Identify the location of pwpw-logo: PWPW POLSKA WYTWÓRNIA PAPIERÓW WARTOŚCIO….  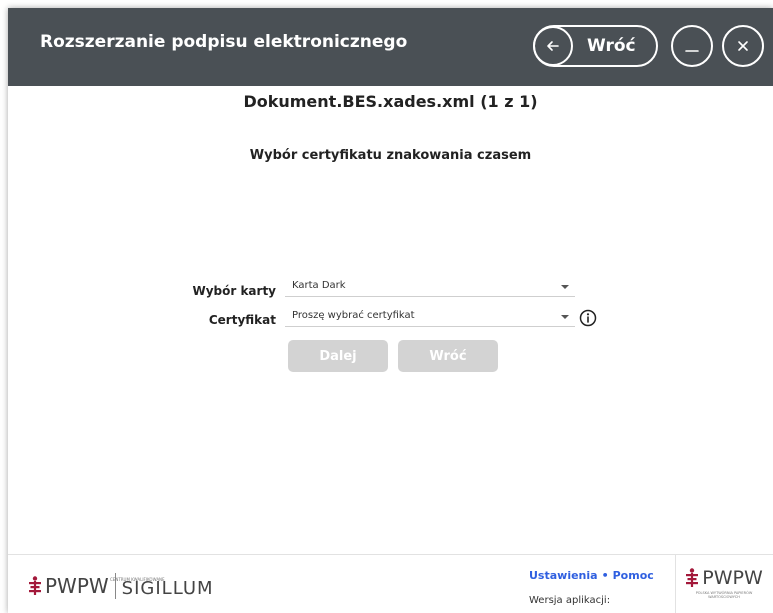
(724, 583).